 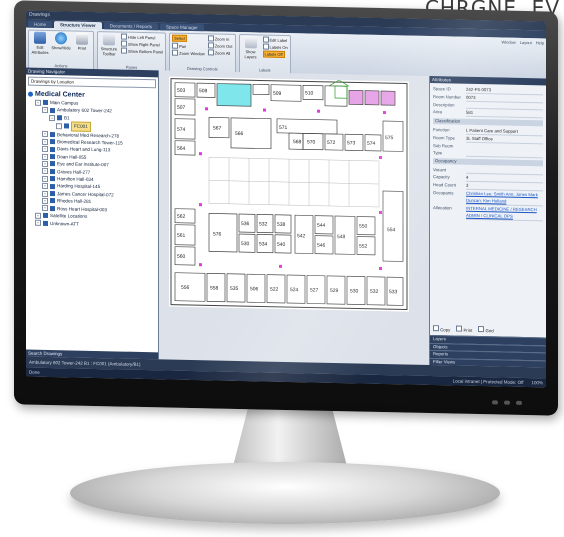 I want to click on show-layers-button: Show Layers, so click(x=251, y=47).